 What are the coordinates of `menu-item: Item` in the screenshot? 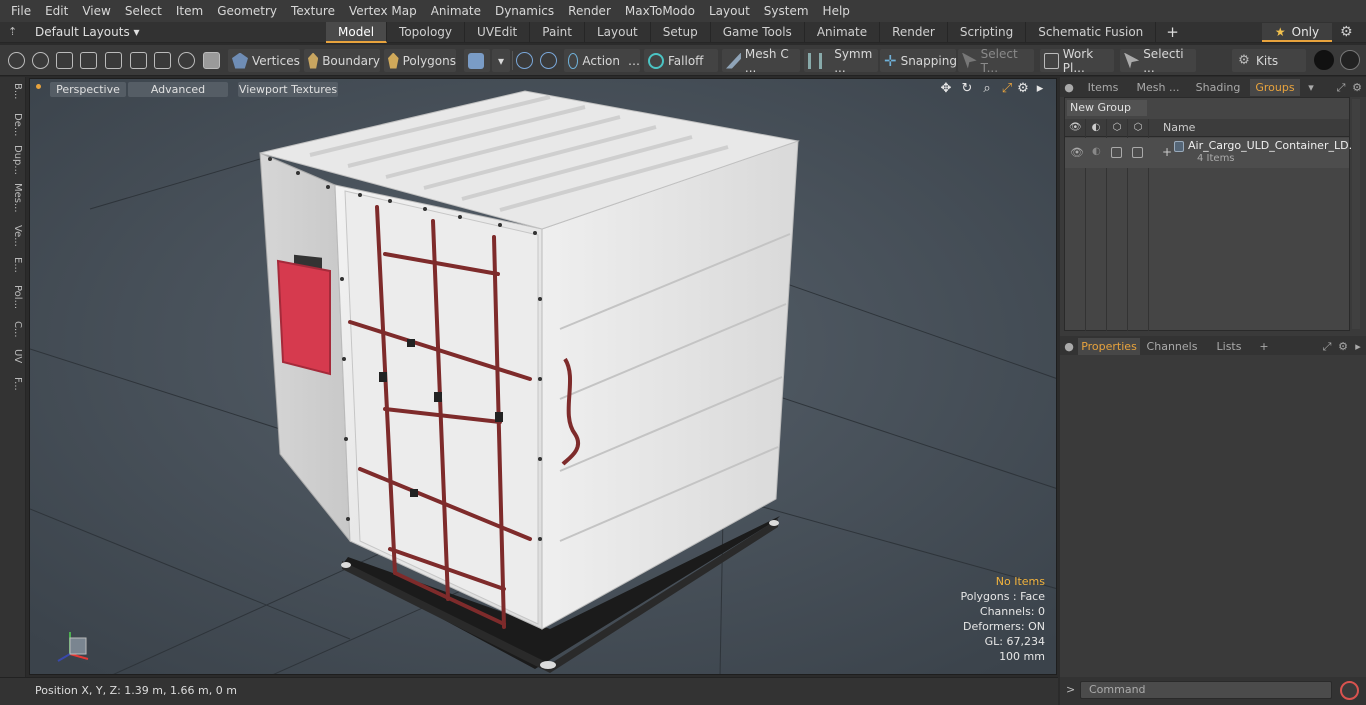 It's located at (189, 11).